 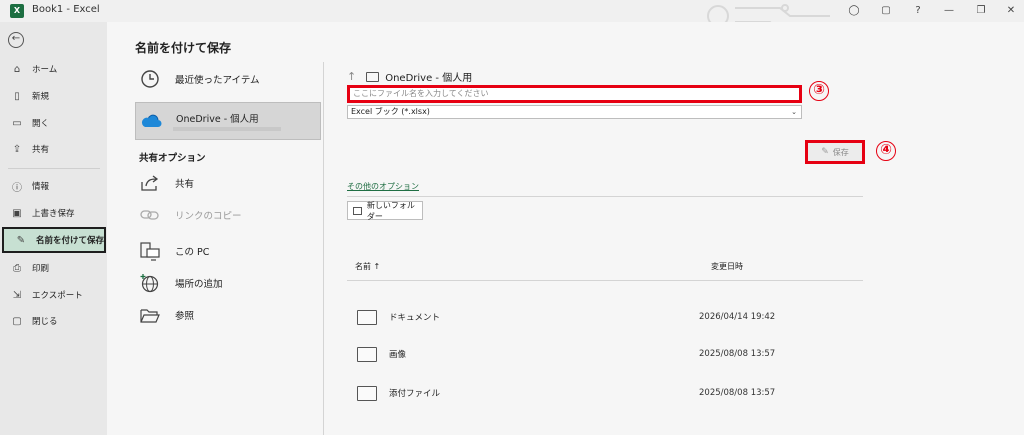 I want to click on computer-icon, so click(x=150, y=251).